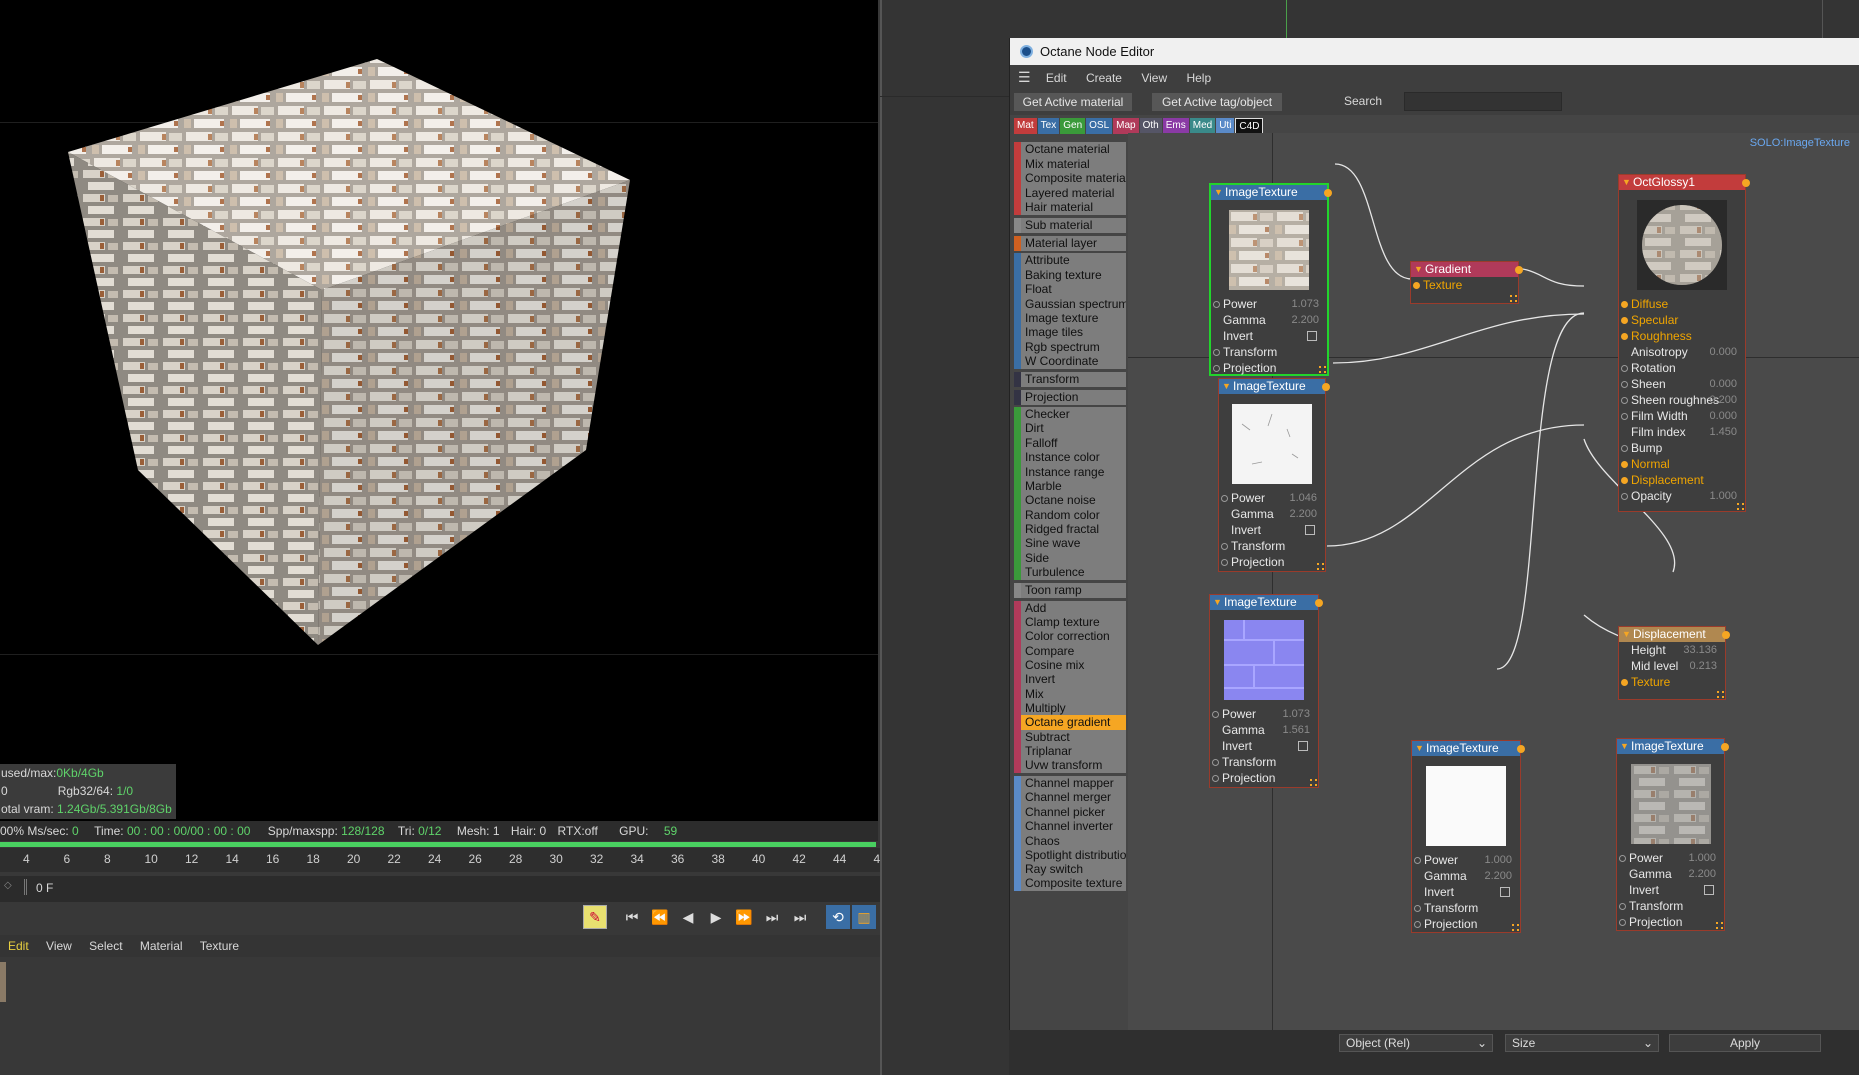 Image resolution: width=1859 pixels, height=1075 pixels. Describe the element at coordinates (838, 917) in the screenshot. I see `loop-button: ⟲` at that location.